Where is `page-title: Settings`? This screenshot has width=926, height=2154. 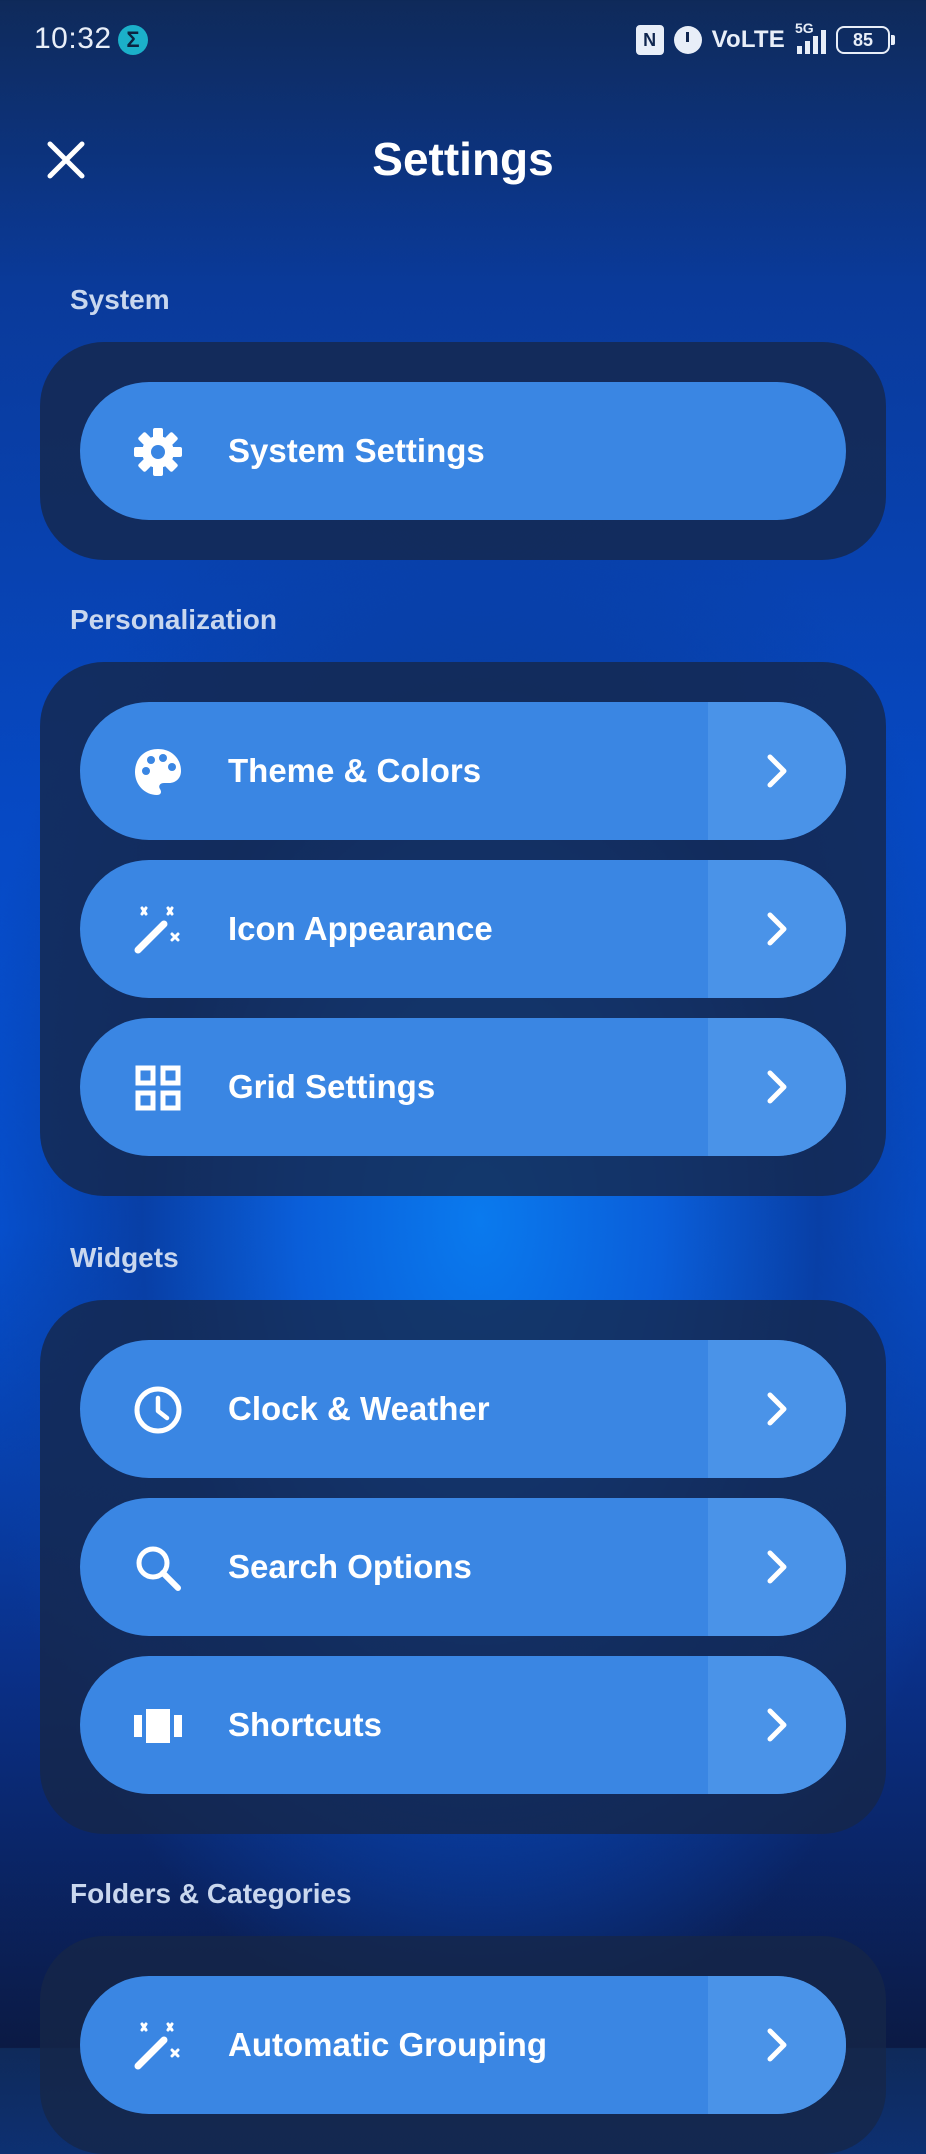
page-title: Settings is located at coordinates (463, 159).